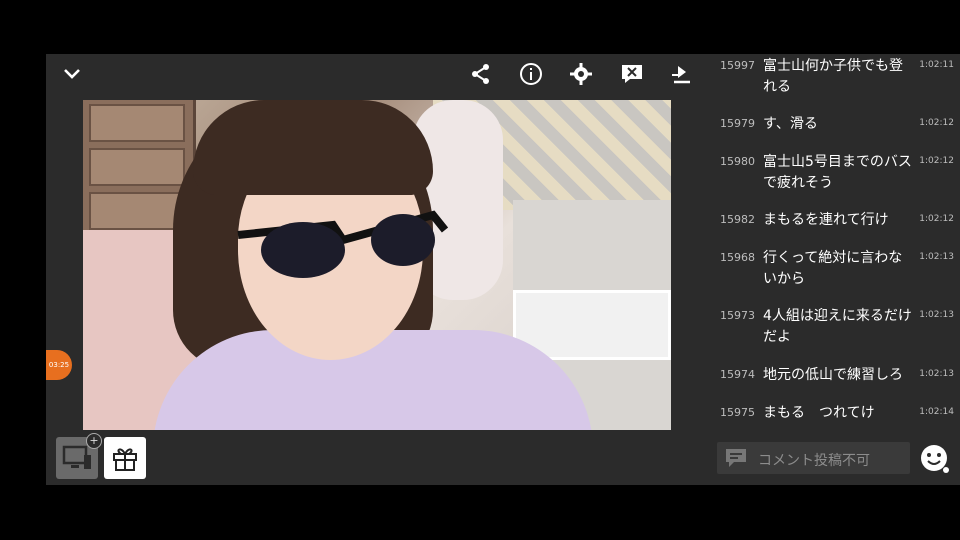  Describe the element at coordinates (94, 441) in the screenshot. I see `plus-icon: +` at that location.